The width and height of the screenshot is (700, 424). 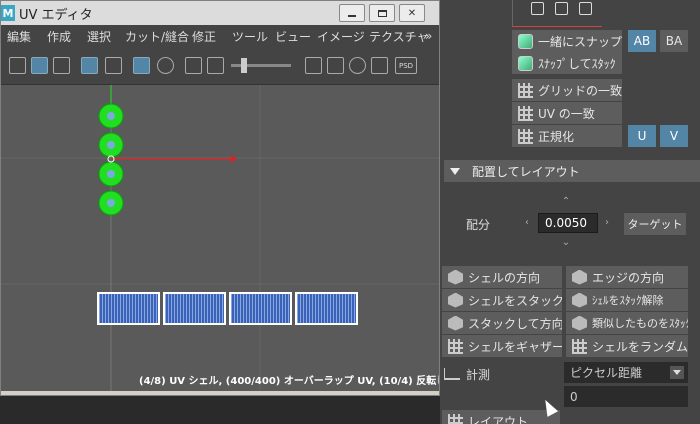 What do you see at coordinates (512, 13) in the screenshot?
I see `panel-divider` at bounding box center [512, 13].